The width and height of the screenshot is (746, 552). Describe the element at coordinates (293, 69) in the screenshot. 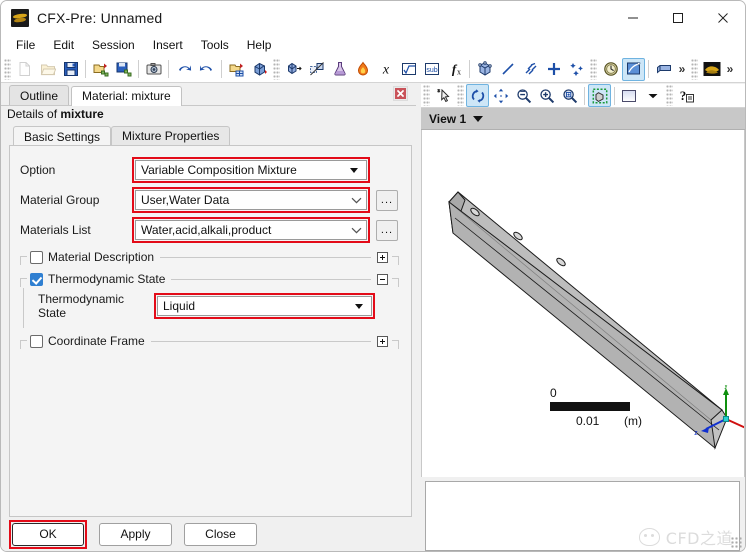

I see `domain-icon` at that location.